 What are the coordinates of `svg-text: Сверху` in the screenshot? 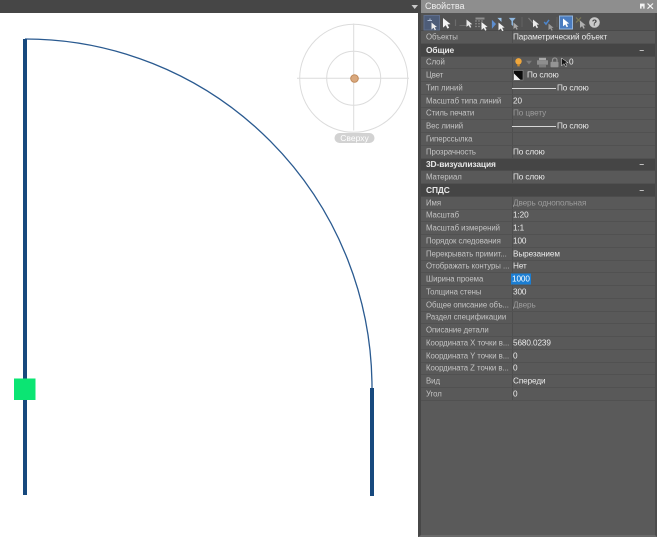 It's located at (354, 138).